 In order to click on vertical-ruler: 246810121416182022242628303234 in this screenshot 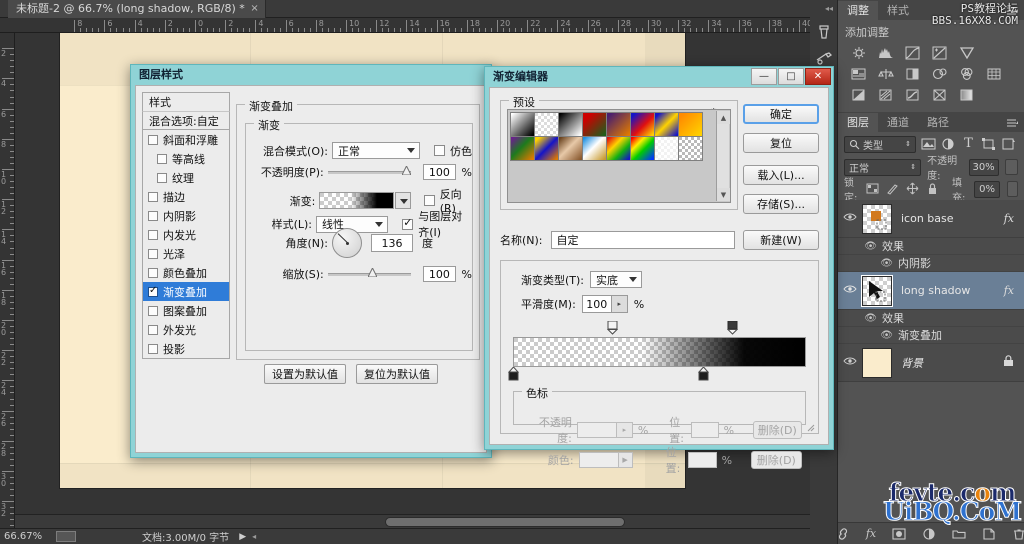, I will do `click(7, 280)`.